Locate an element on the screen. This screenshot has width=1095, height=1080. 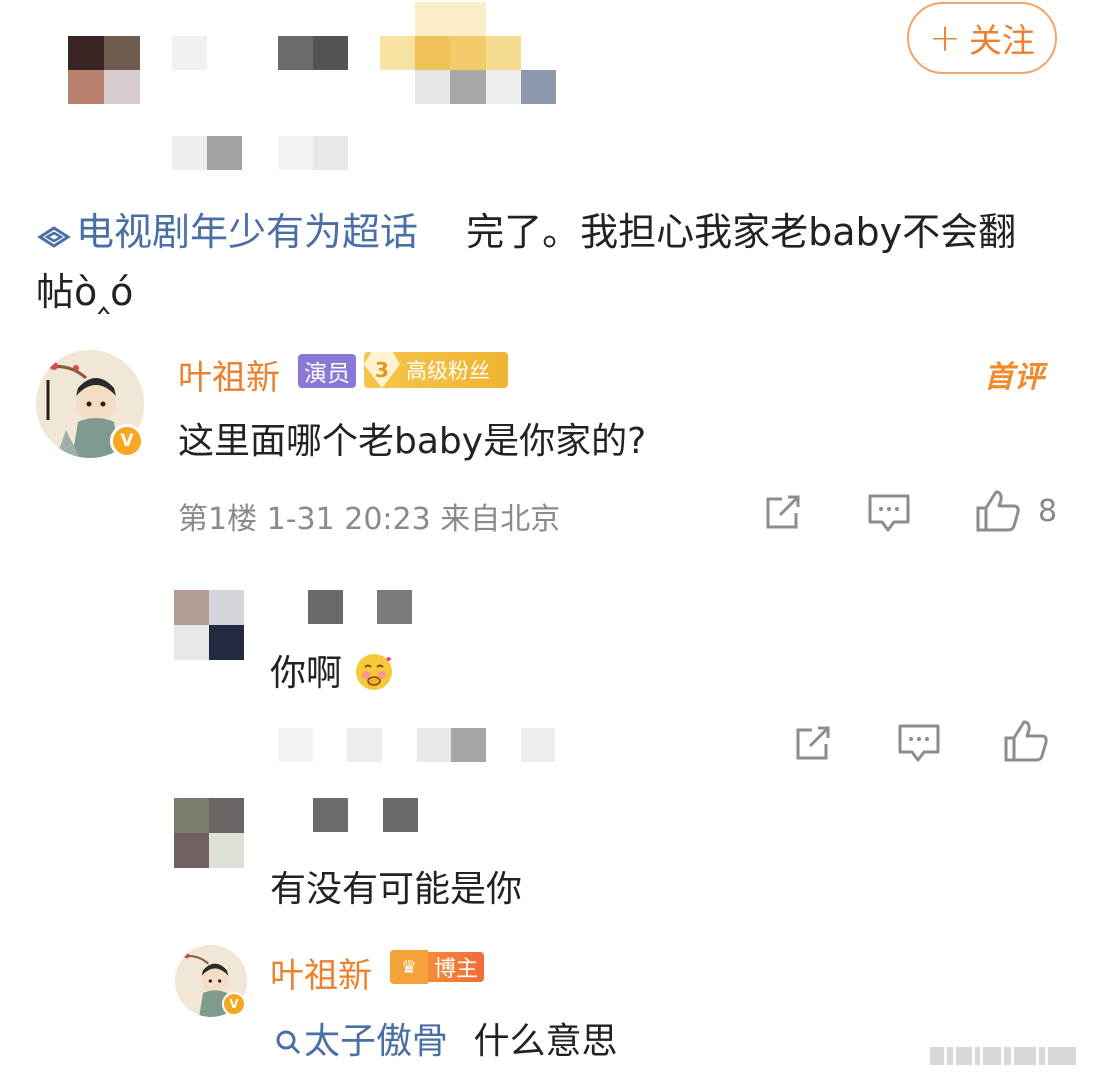
poster-name-mosaic is located at coordinates (260, 53).